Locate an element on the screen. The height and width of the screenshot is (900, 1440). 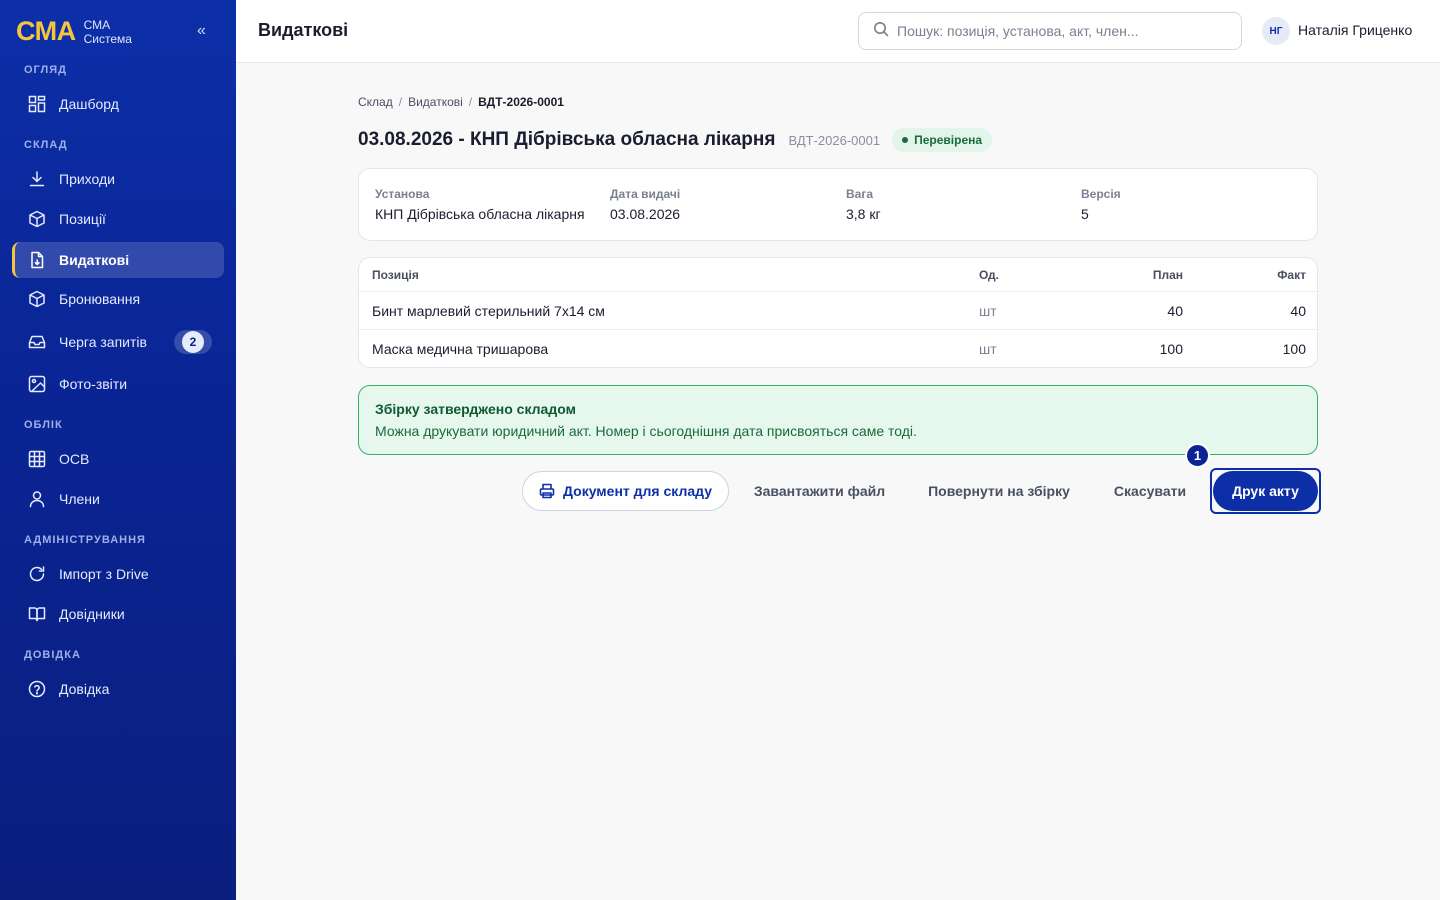
sidebar-item-drive-import: Імпорт з Drive is located at coordinates (118, 574).